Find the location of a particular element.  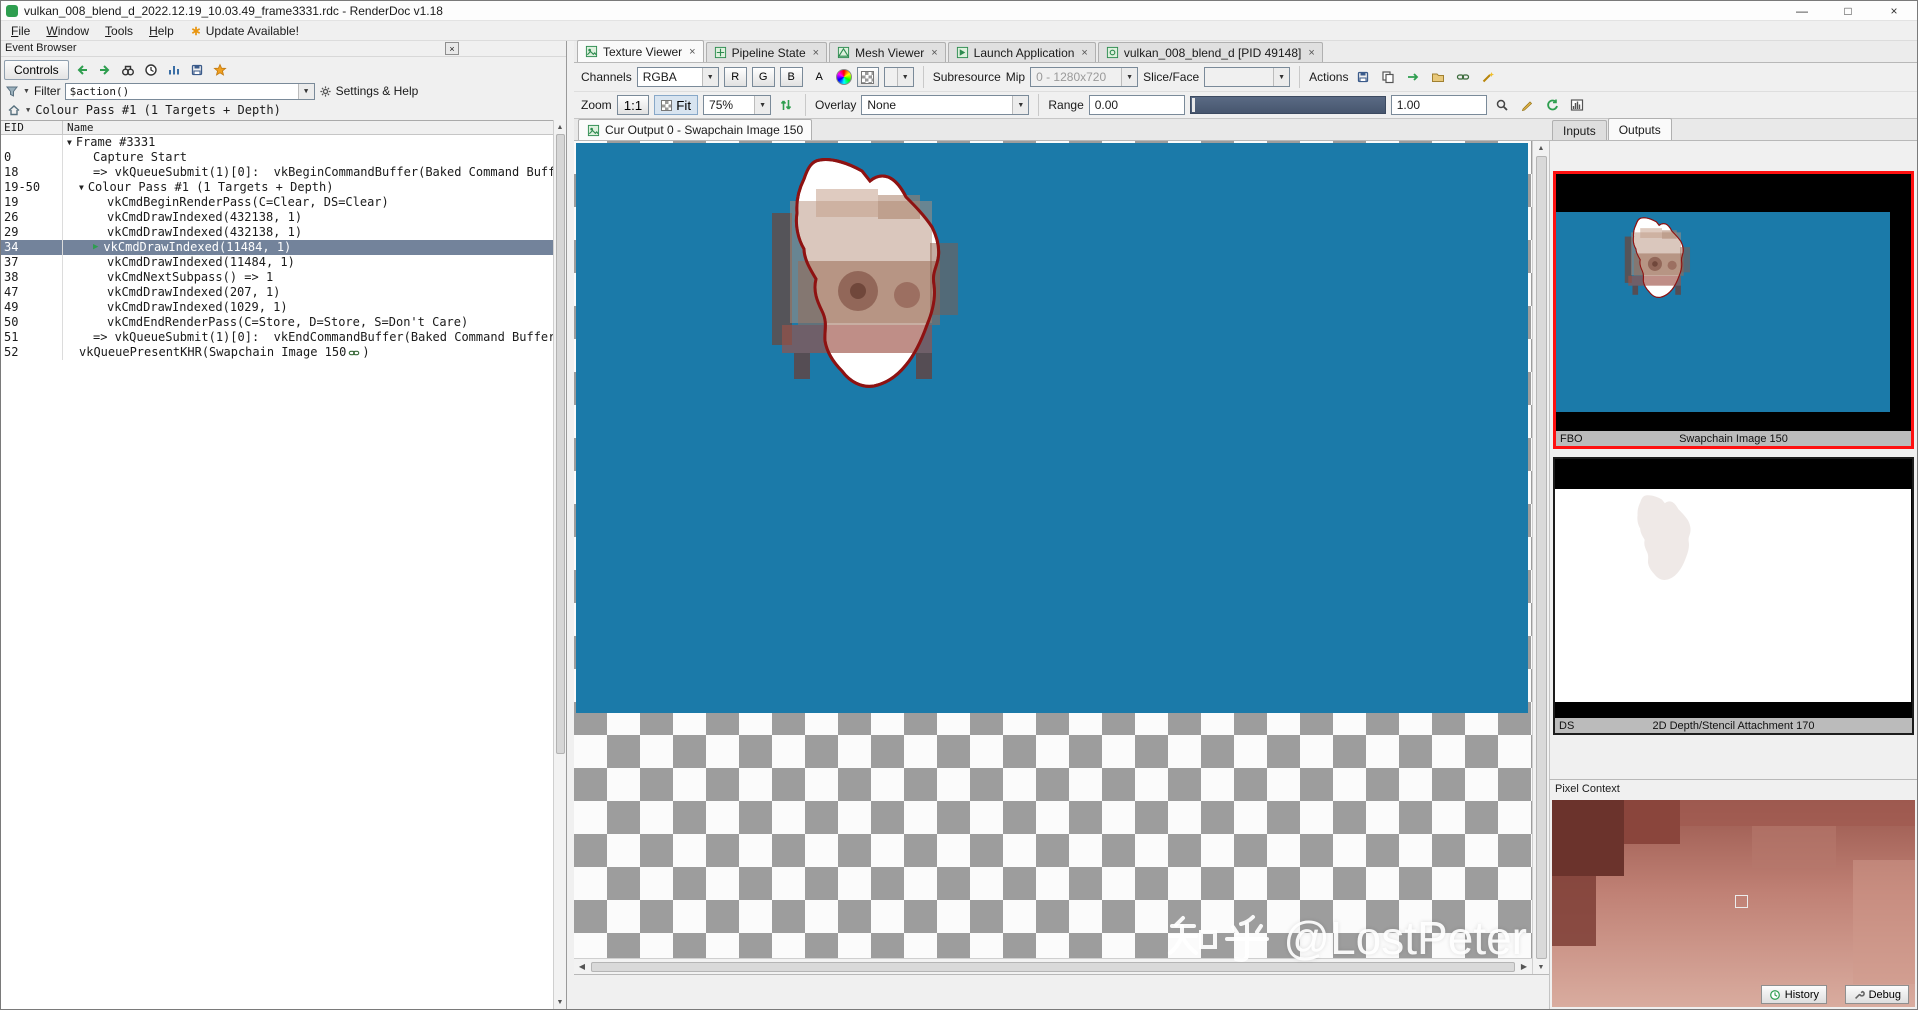

mip-select: 0 - 1280x720 ▼ is located at coordinates (1084, 77).